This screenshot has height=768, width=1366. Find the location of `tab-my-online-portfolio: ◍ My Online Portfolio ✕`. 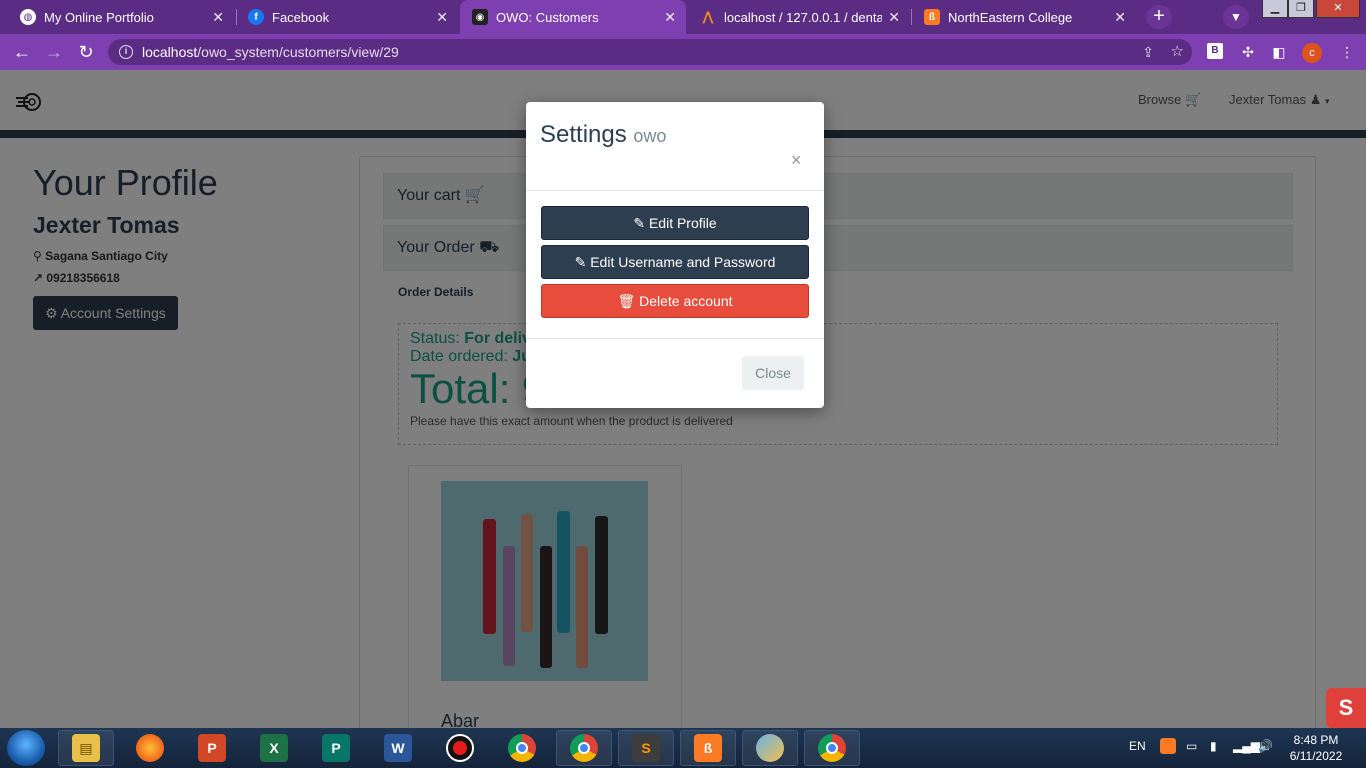

tab-my-online-portfolio: ◍ My Online Portfolio ✕ is located at coordinates (121, 17).